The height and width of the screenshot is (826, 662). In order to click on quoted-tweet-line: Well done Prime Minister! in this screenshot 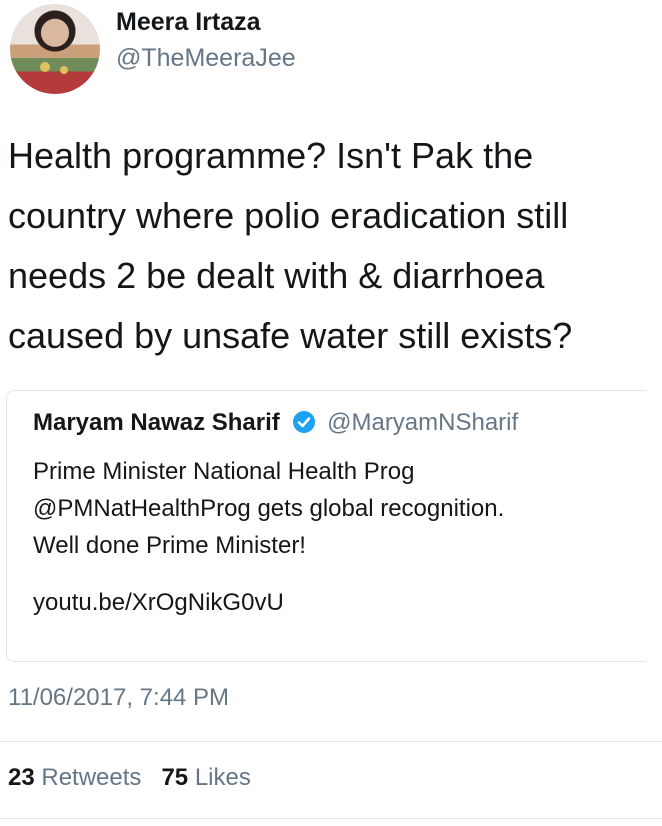, I will do `click(169, 545)`.